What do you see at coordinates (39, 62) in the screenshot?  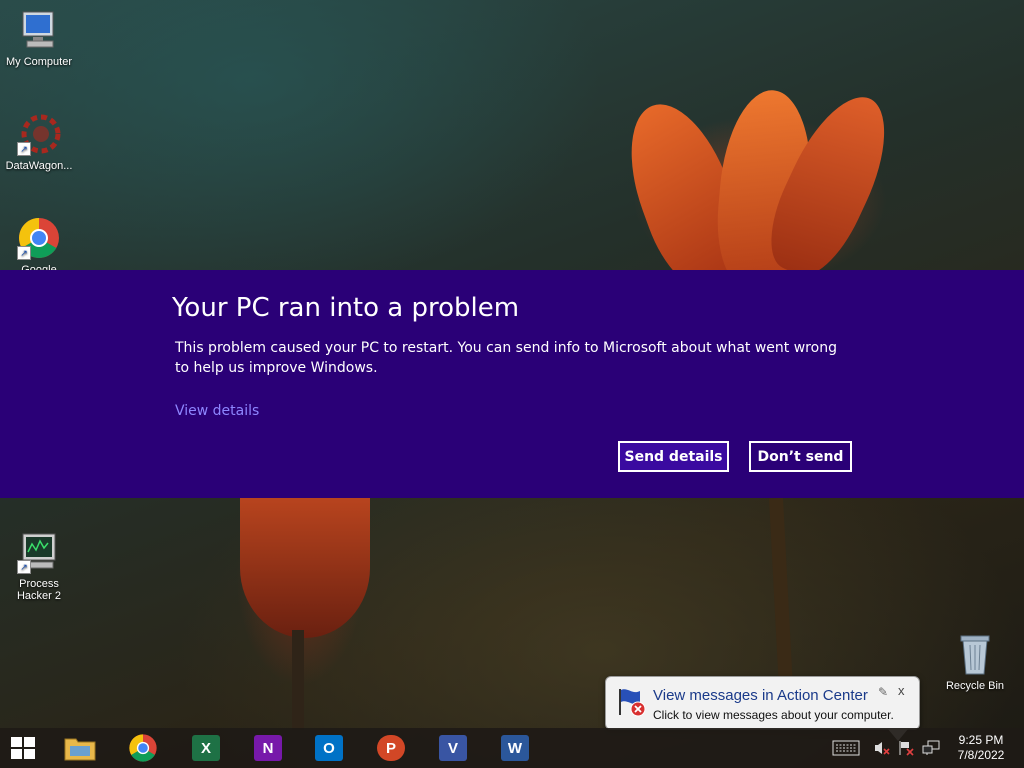 I see `desktop-icon-label: My Computer` at bounding box center [39, 62].